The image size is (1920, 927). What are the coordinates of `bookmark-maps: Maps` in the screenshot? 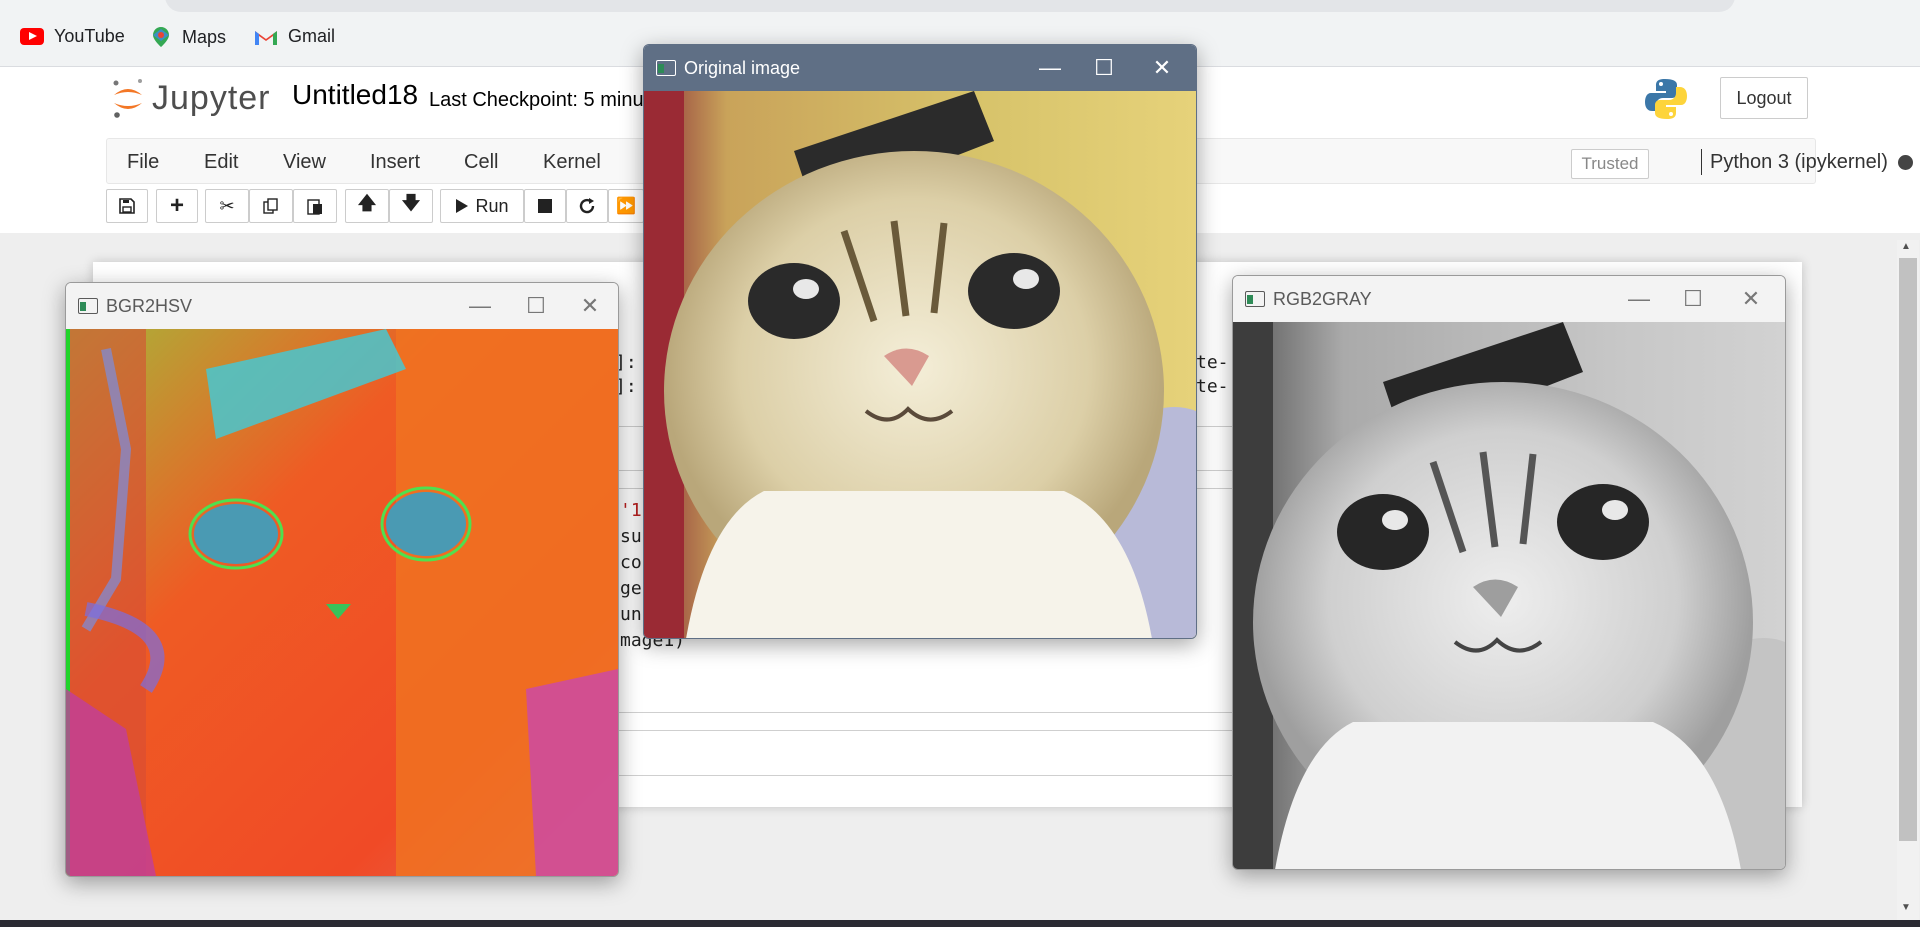 It's located at (188, 37).